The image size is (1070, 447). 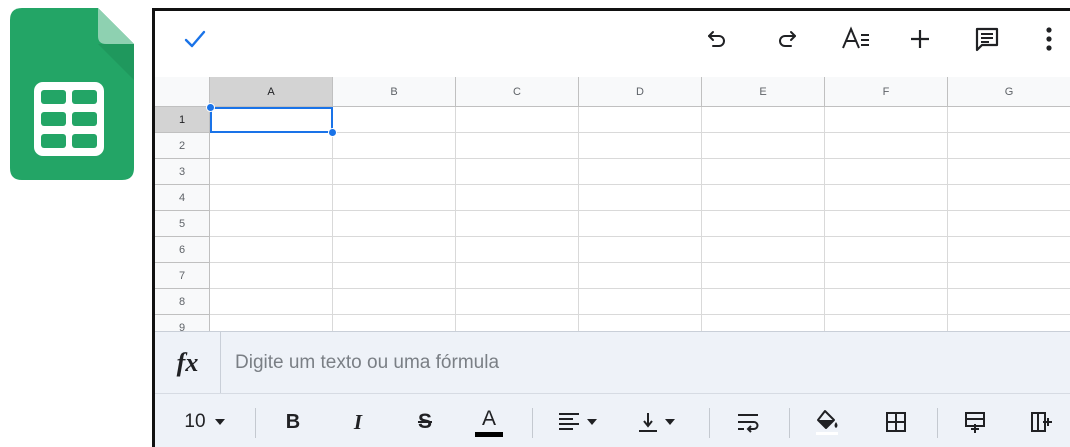 What do you see at coordinates (987, 39) in the screenshot?
I see `comment-icon` at bounding box center [987, 39].